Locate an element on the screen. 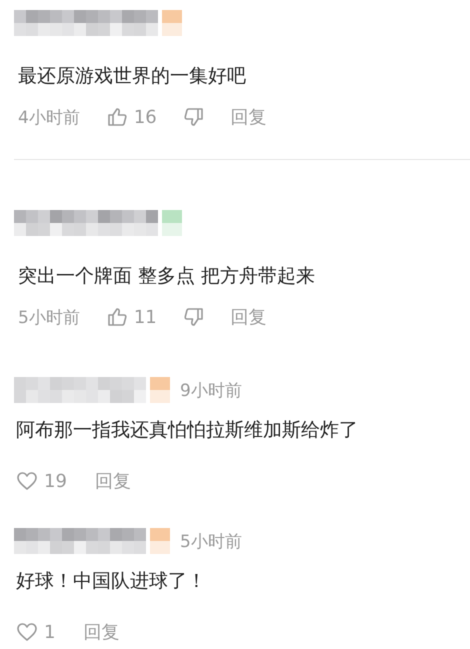 Image resolution: width=470 pixels, height=649 pixels. comment-text: 最还原游戏世界的一集好吧 is located at coordinates (132, 76).